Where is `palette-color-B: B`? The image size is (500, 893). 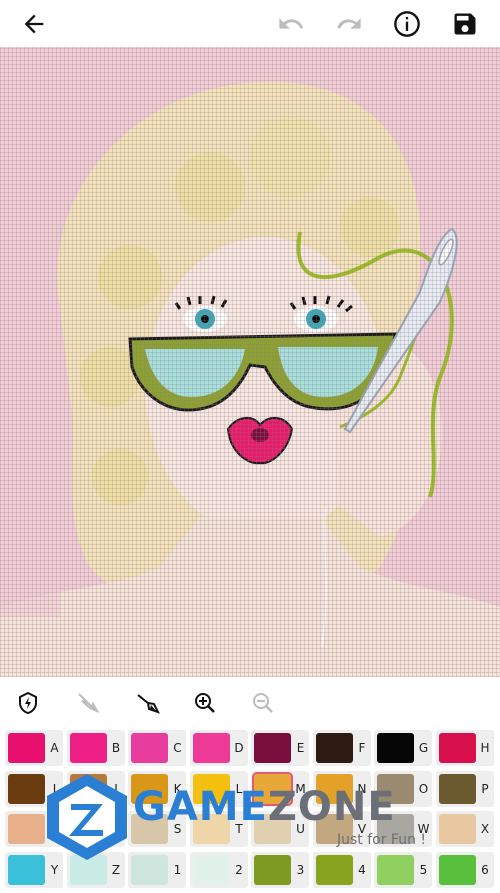
palette-color-B: B is located at coordinates (95, 748).